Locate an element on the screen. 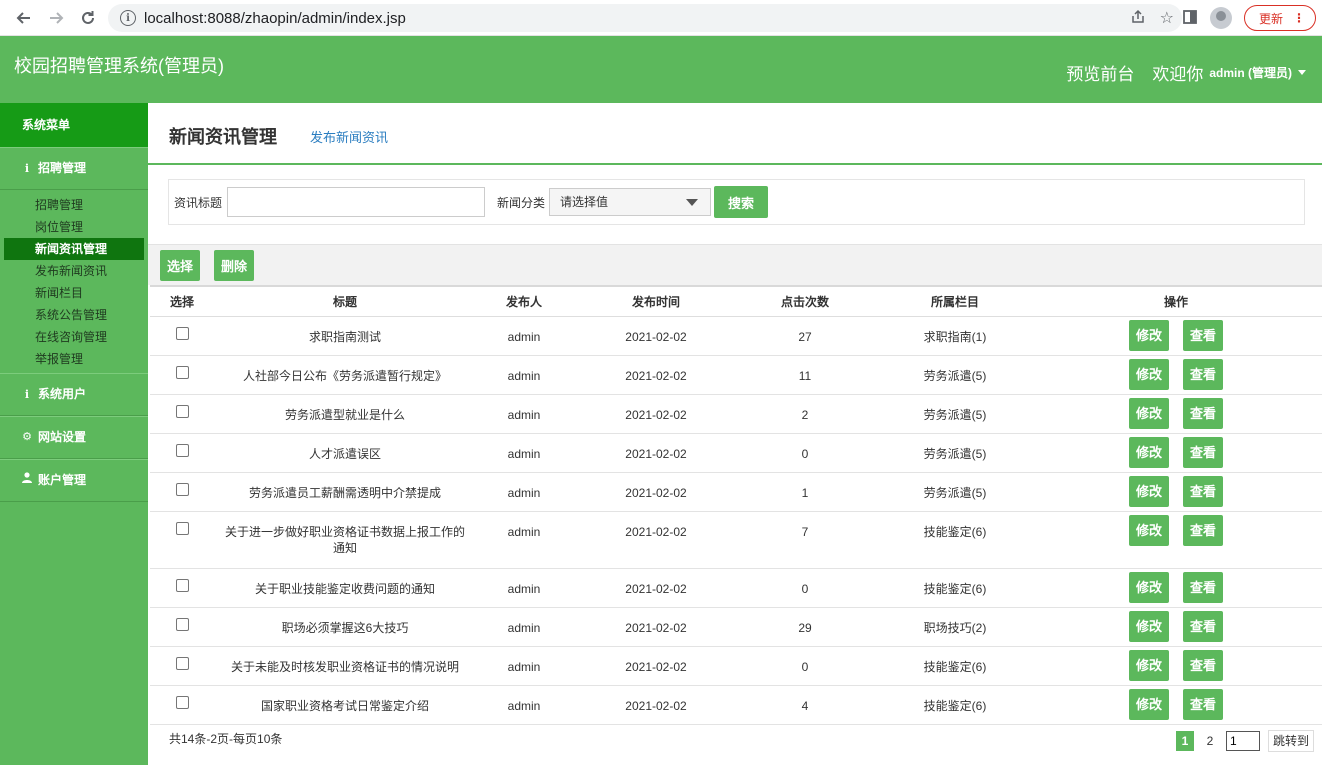 The image size is (1322, 765). row-actions: 修改 查看 is located at coordinates (1176, 491).